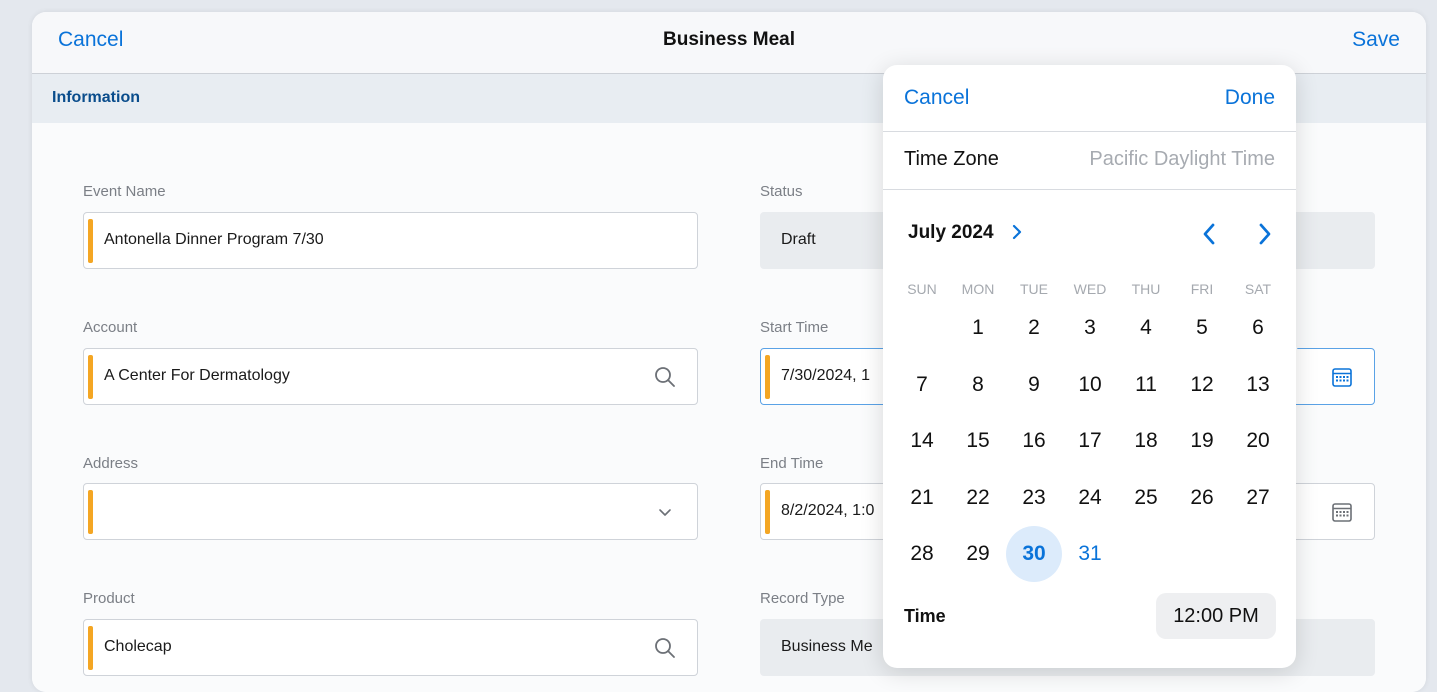 This screenshot has height=692, width=1437. I want to click on start-time-value: 7/30/2024, 1, so click(825, 375).